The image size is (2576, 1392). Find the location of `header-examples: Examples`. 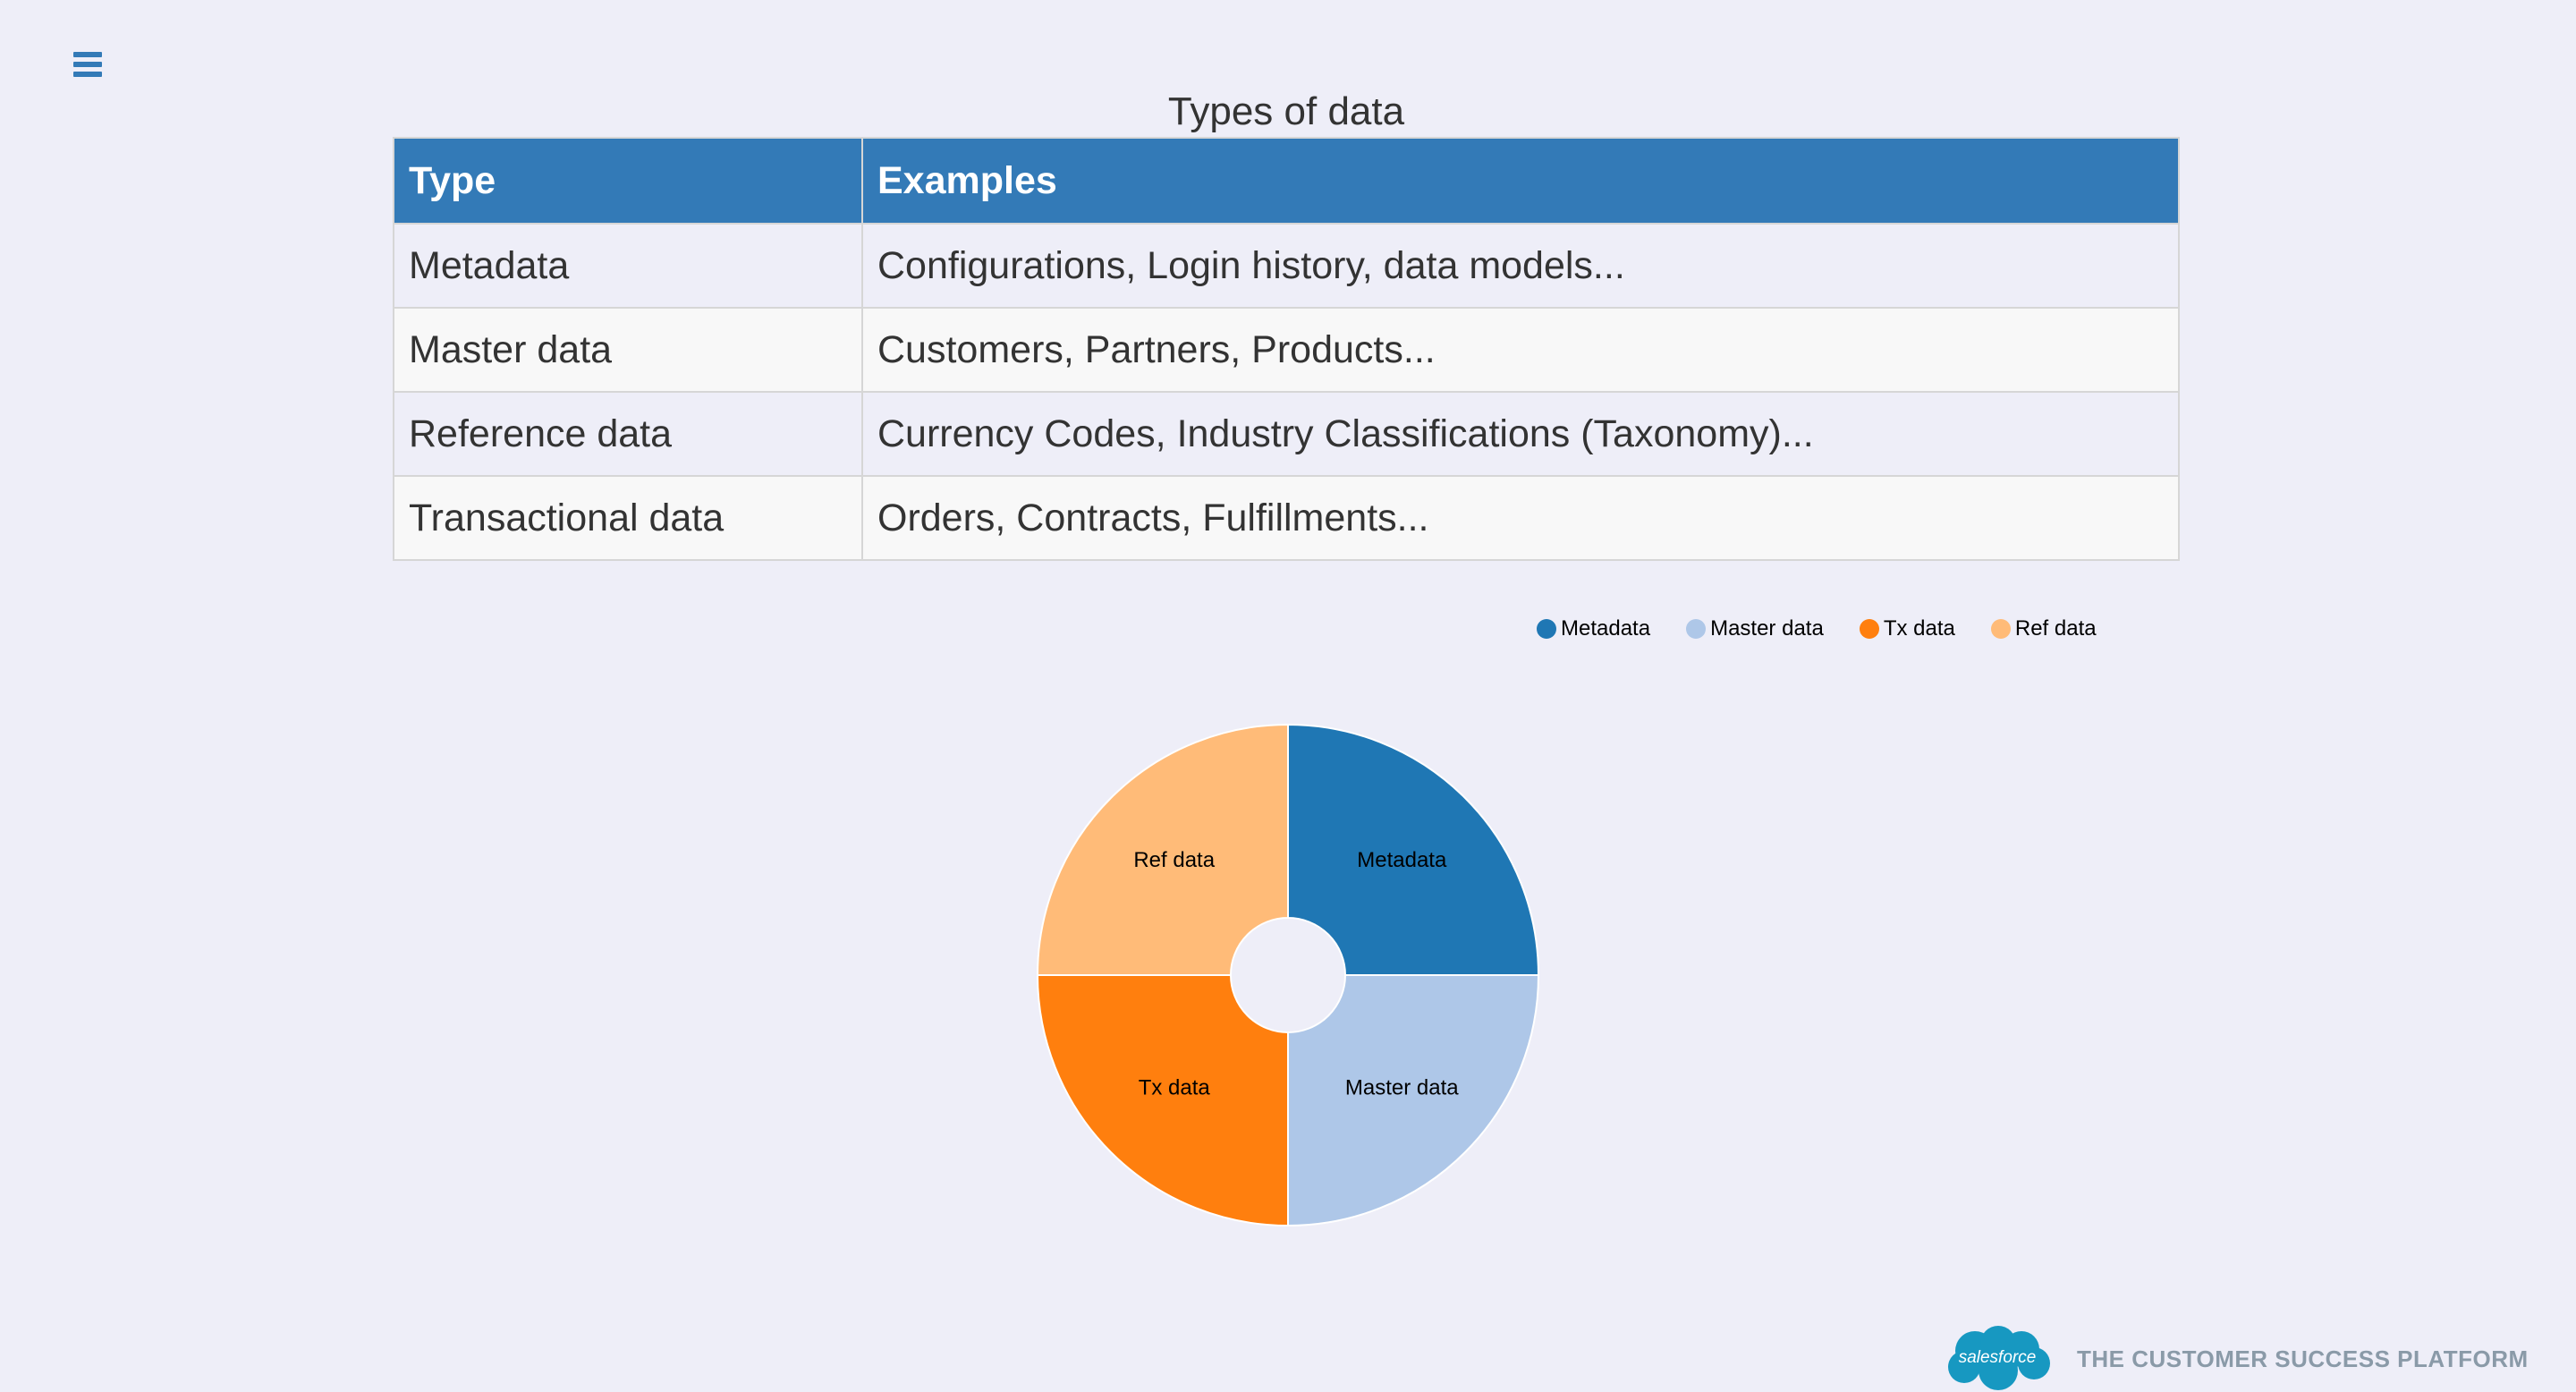

header-examples: Examples is located at coordinates (1520, 181).